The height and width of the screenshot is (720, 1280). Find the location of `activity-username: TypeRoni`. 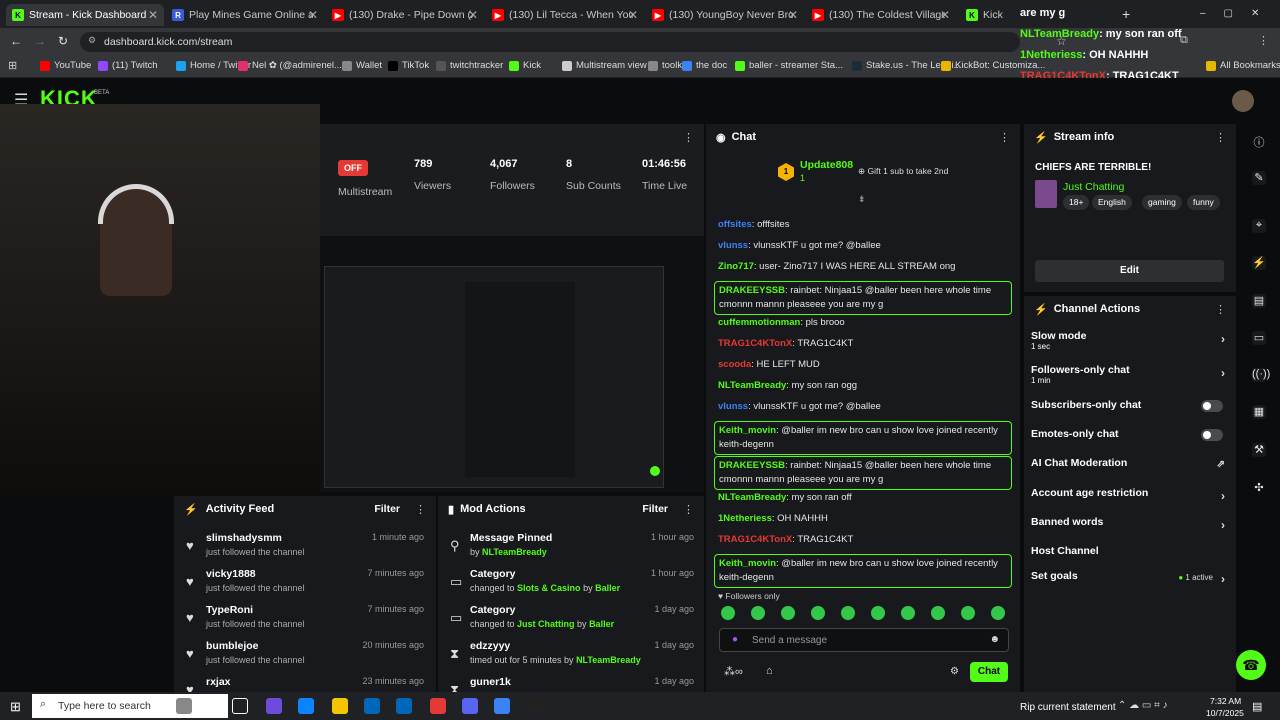

activity-username: TypeRoni is located at coordinates (229, 610).